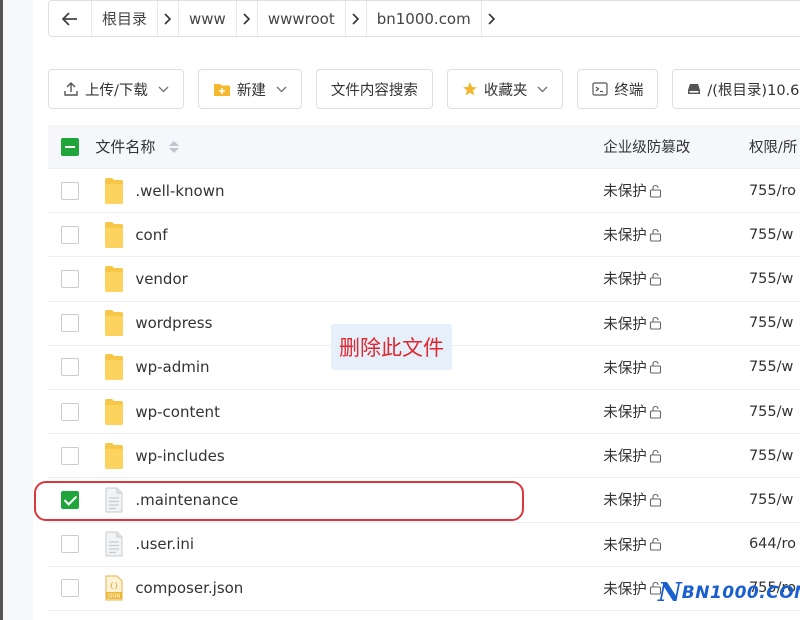 The width and height of the screenshot is (800, 620). What do you see at coordinates (151, 235) in the screenshot?
I see `file-name: conf` at bounding box center [151, 235].